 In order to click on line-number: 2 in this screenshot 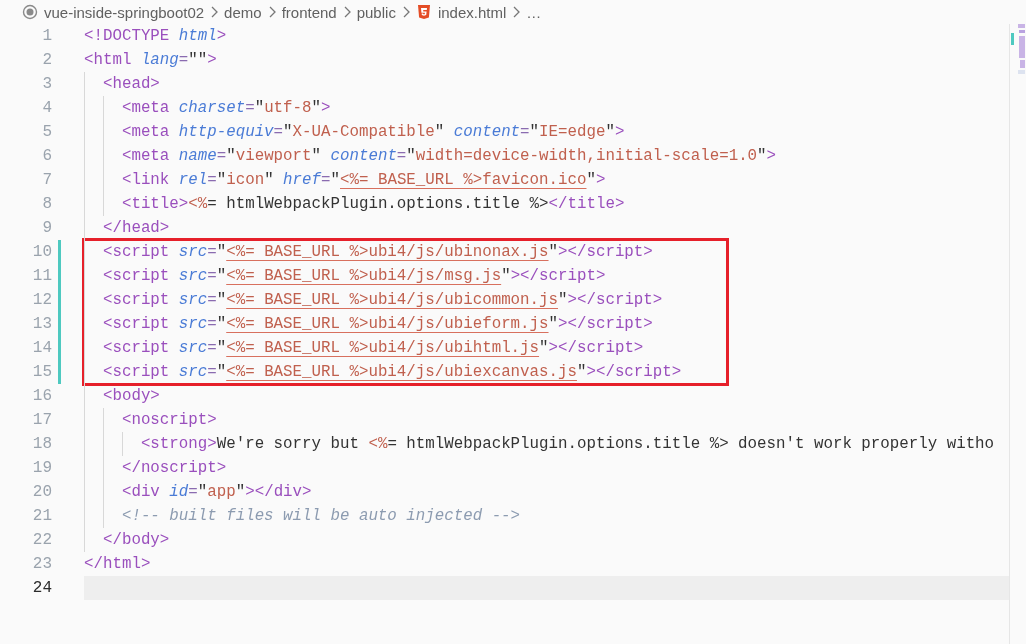, I will do `click(47, 60)`.